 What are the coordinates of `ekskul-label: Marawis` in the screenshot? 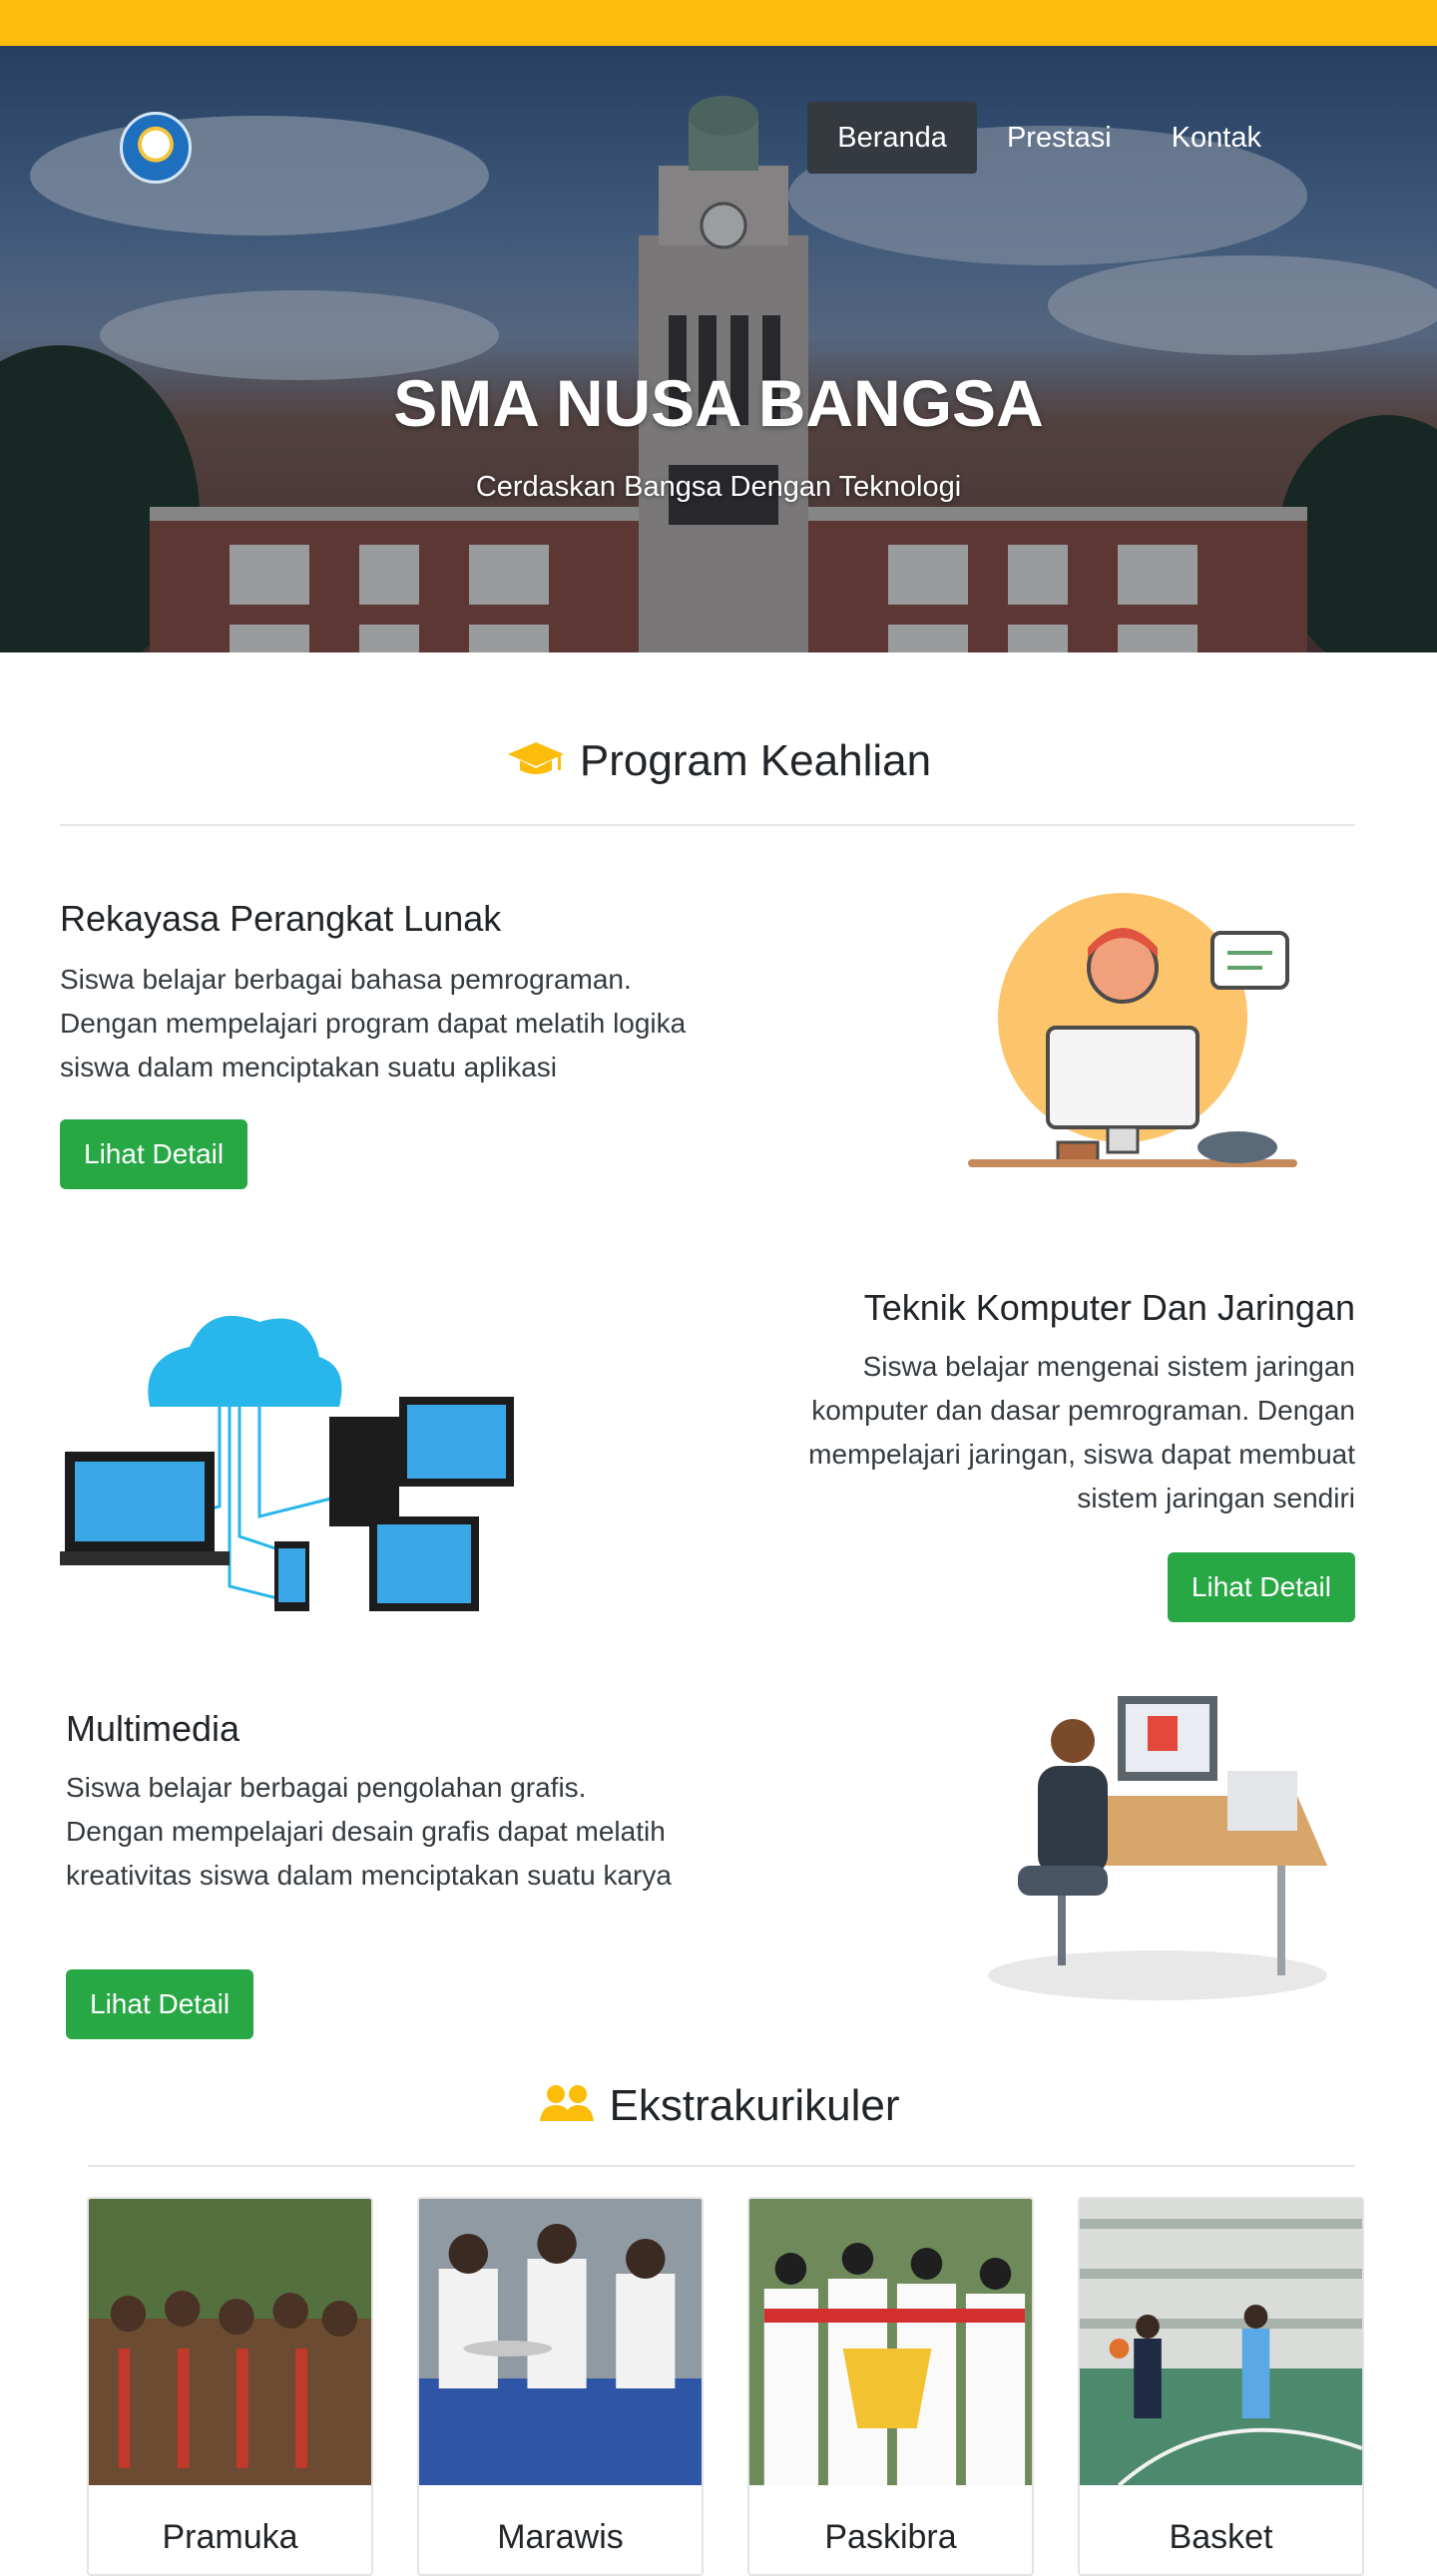 It's located at (560, 2537).